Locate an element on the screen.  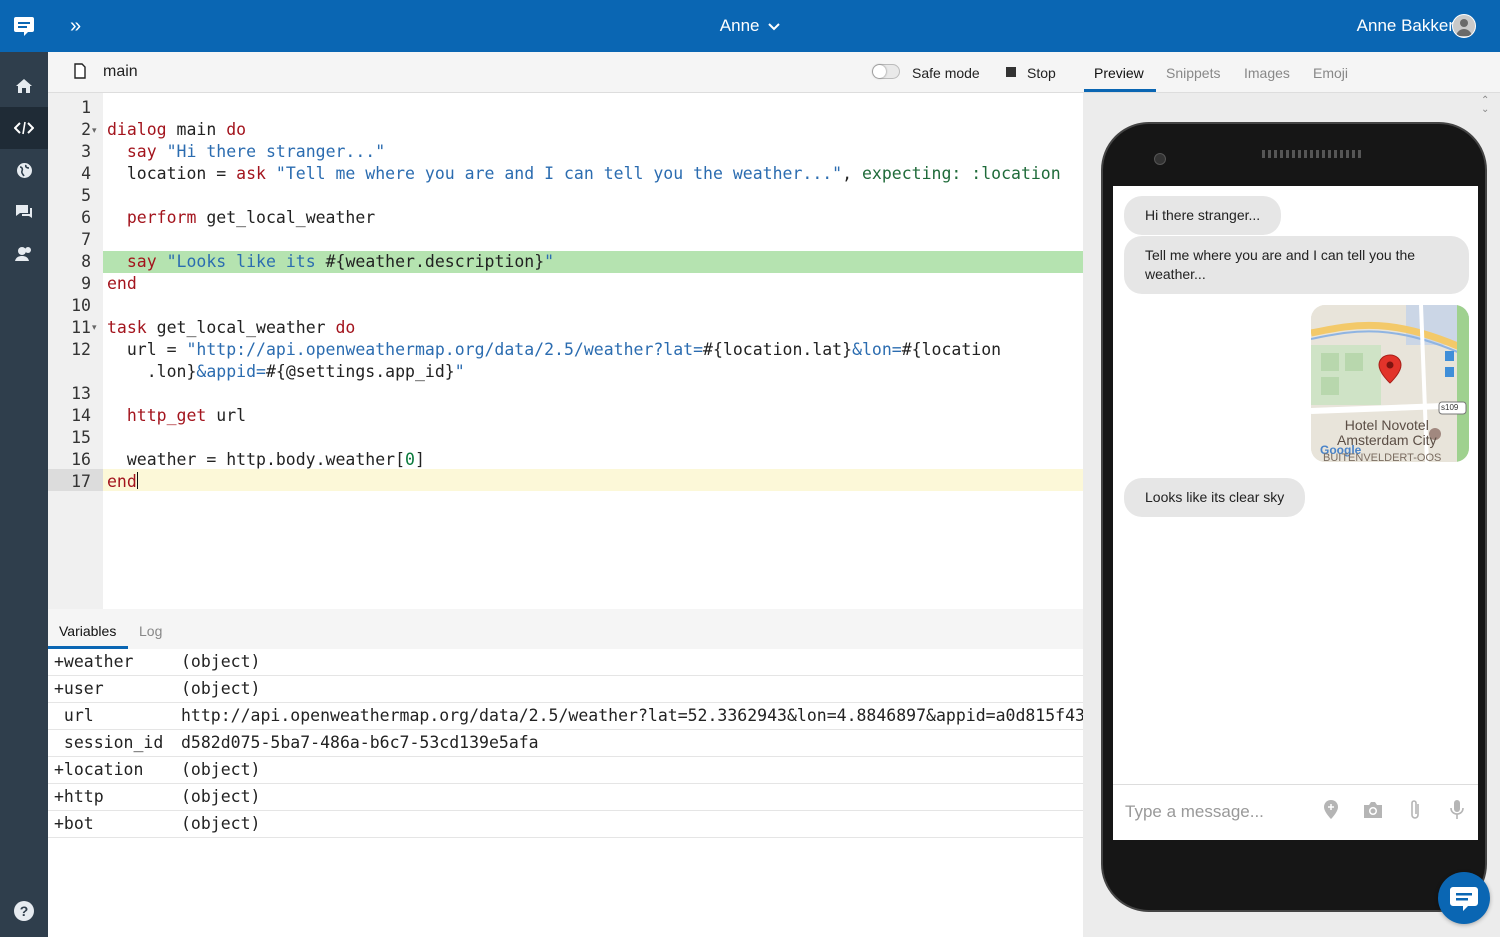
file-icon is located at coordinates (80, 71).